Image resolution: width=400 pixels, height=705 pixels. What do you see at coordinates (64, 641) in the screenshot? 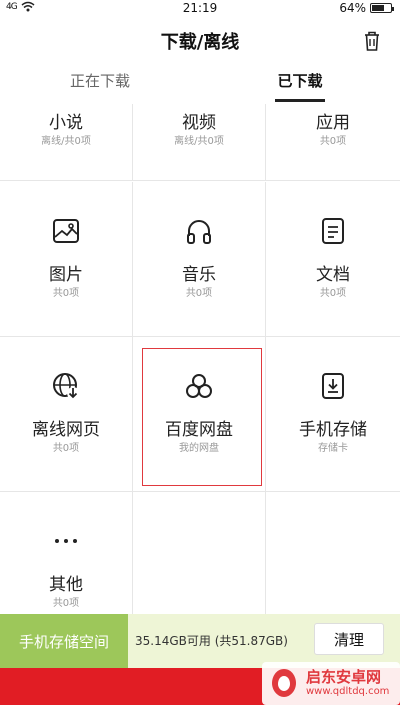
I see `storage-label: 手机存储空间` at bounding box center [64, 641].